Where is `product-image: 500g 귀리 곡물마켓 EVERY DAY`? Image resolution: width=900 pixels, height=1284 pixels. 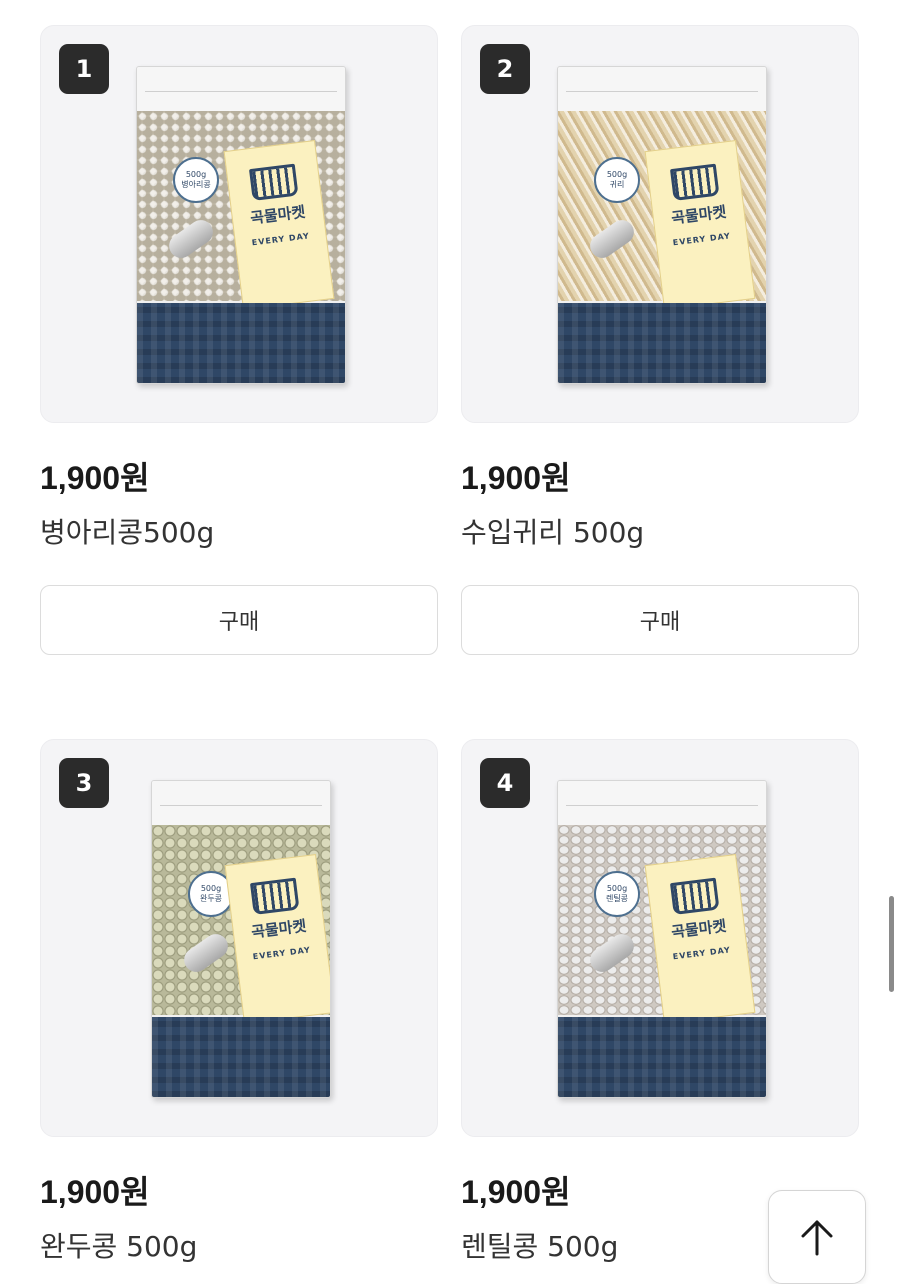 product-image: 500g 귀리 곡물마켓 EVERY DAY is located at coordinates (662, 225).